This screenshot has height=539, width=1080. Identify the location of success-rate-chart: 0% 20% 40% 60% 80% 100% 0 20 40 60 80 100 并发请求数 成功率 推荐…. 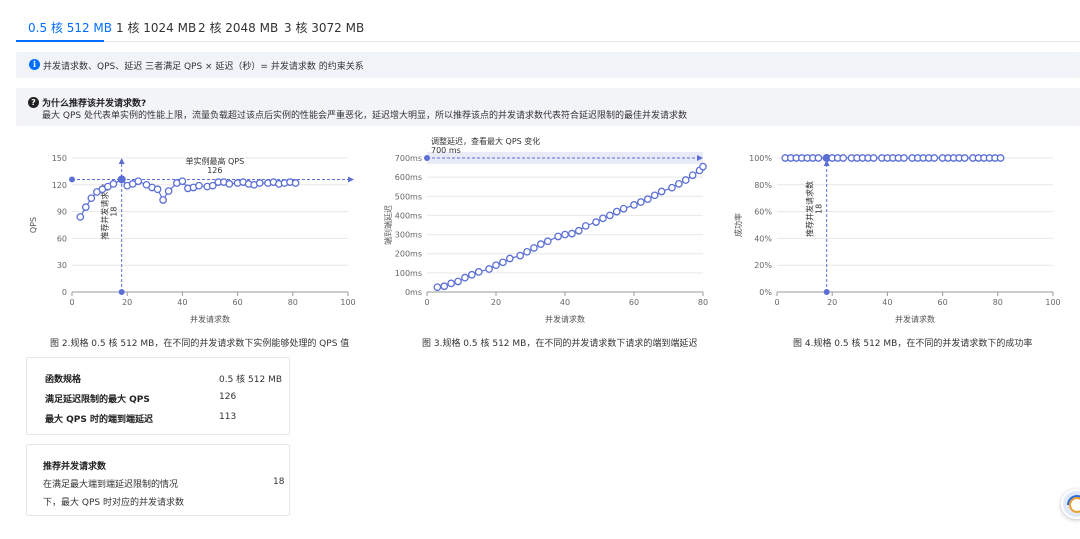
(899, 227).